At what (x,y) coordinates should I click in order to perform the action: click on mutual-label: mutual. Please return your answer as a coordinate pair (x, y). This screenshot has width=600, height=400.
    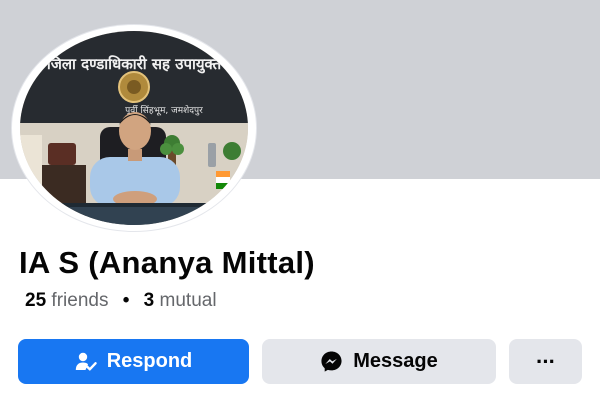
    Looking at the image, I should click on (188, 300).